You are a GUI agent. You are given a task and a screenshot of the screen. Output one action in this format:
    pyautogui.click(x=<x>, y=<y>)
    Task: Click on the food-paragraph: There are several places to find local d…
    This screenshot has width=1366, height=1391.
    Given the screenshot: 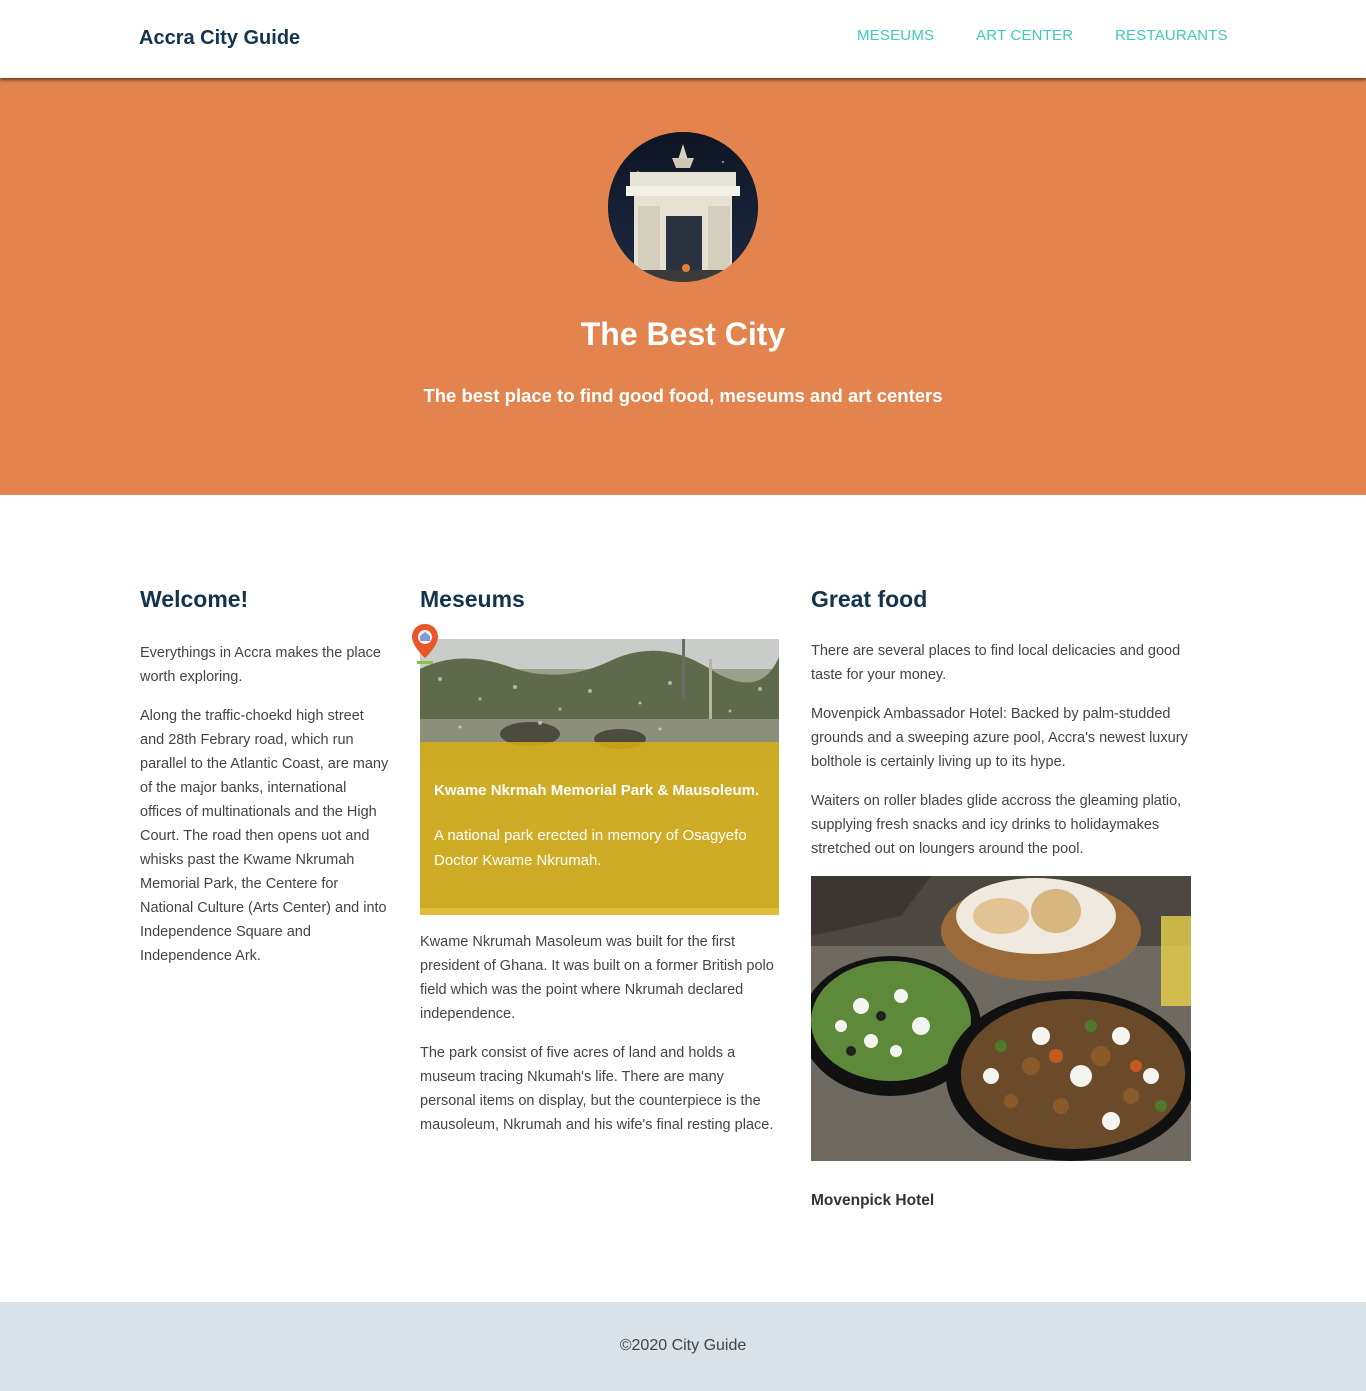 What is the action you would take?
    pyautogui.click(x=996, y=663)
    